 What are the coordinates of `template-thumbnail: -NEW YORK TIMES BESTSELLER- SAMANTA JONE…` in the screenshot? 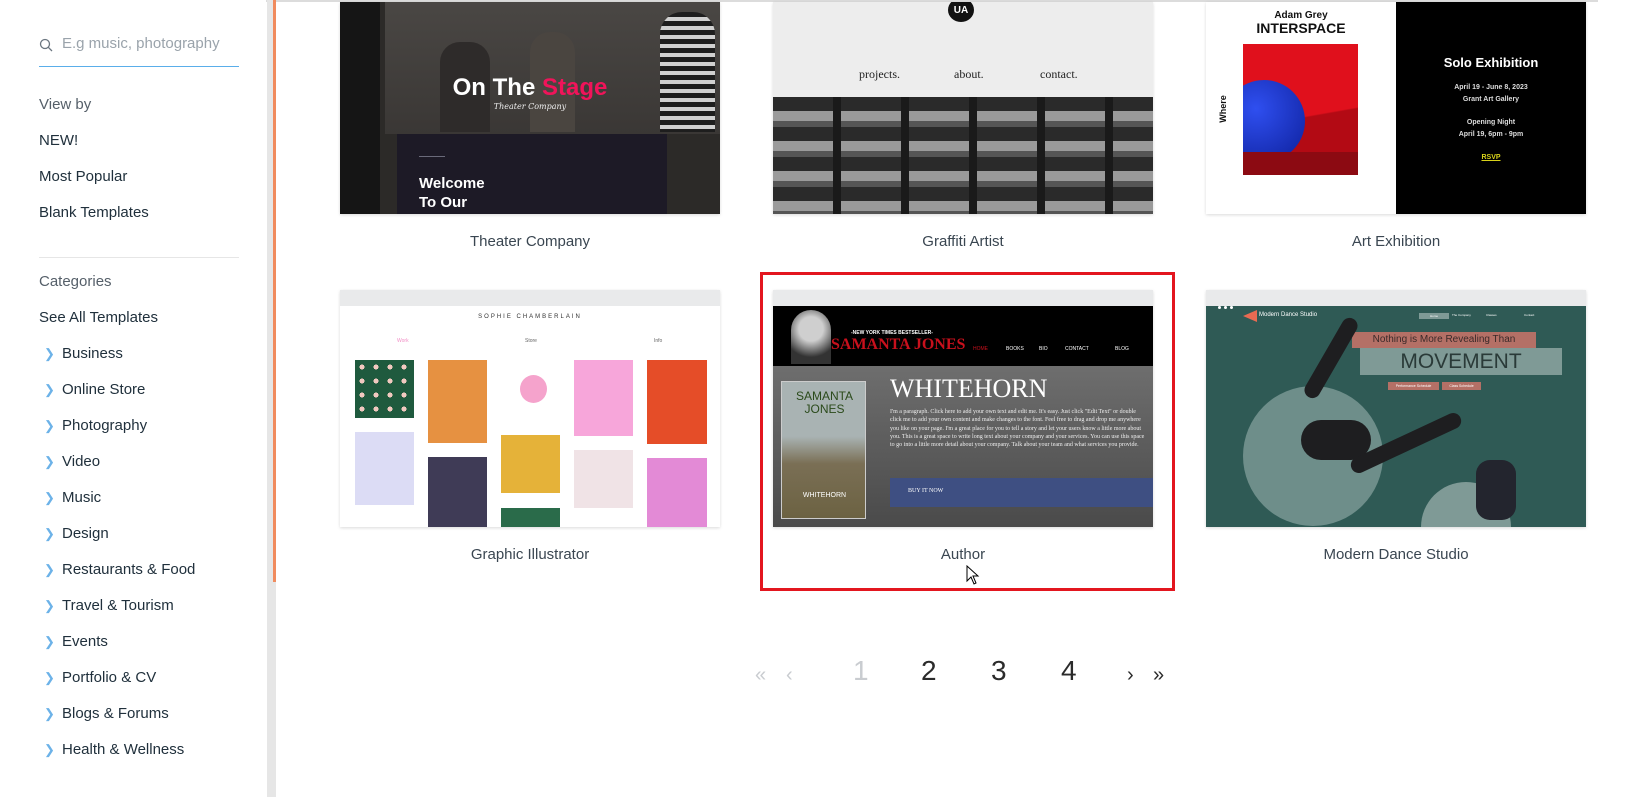 It's located at (963, 408).